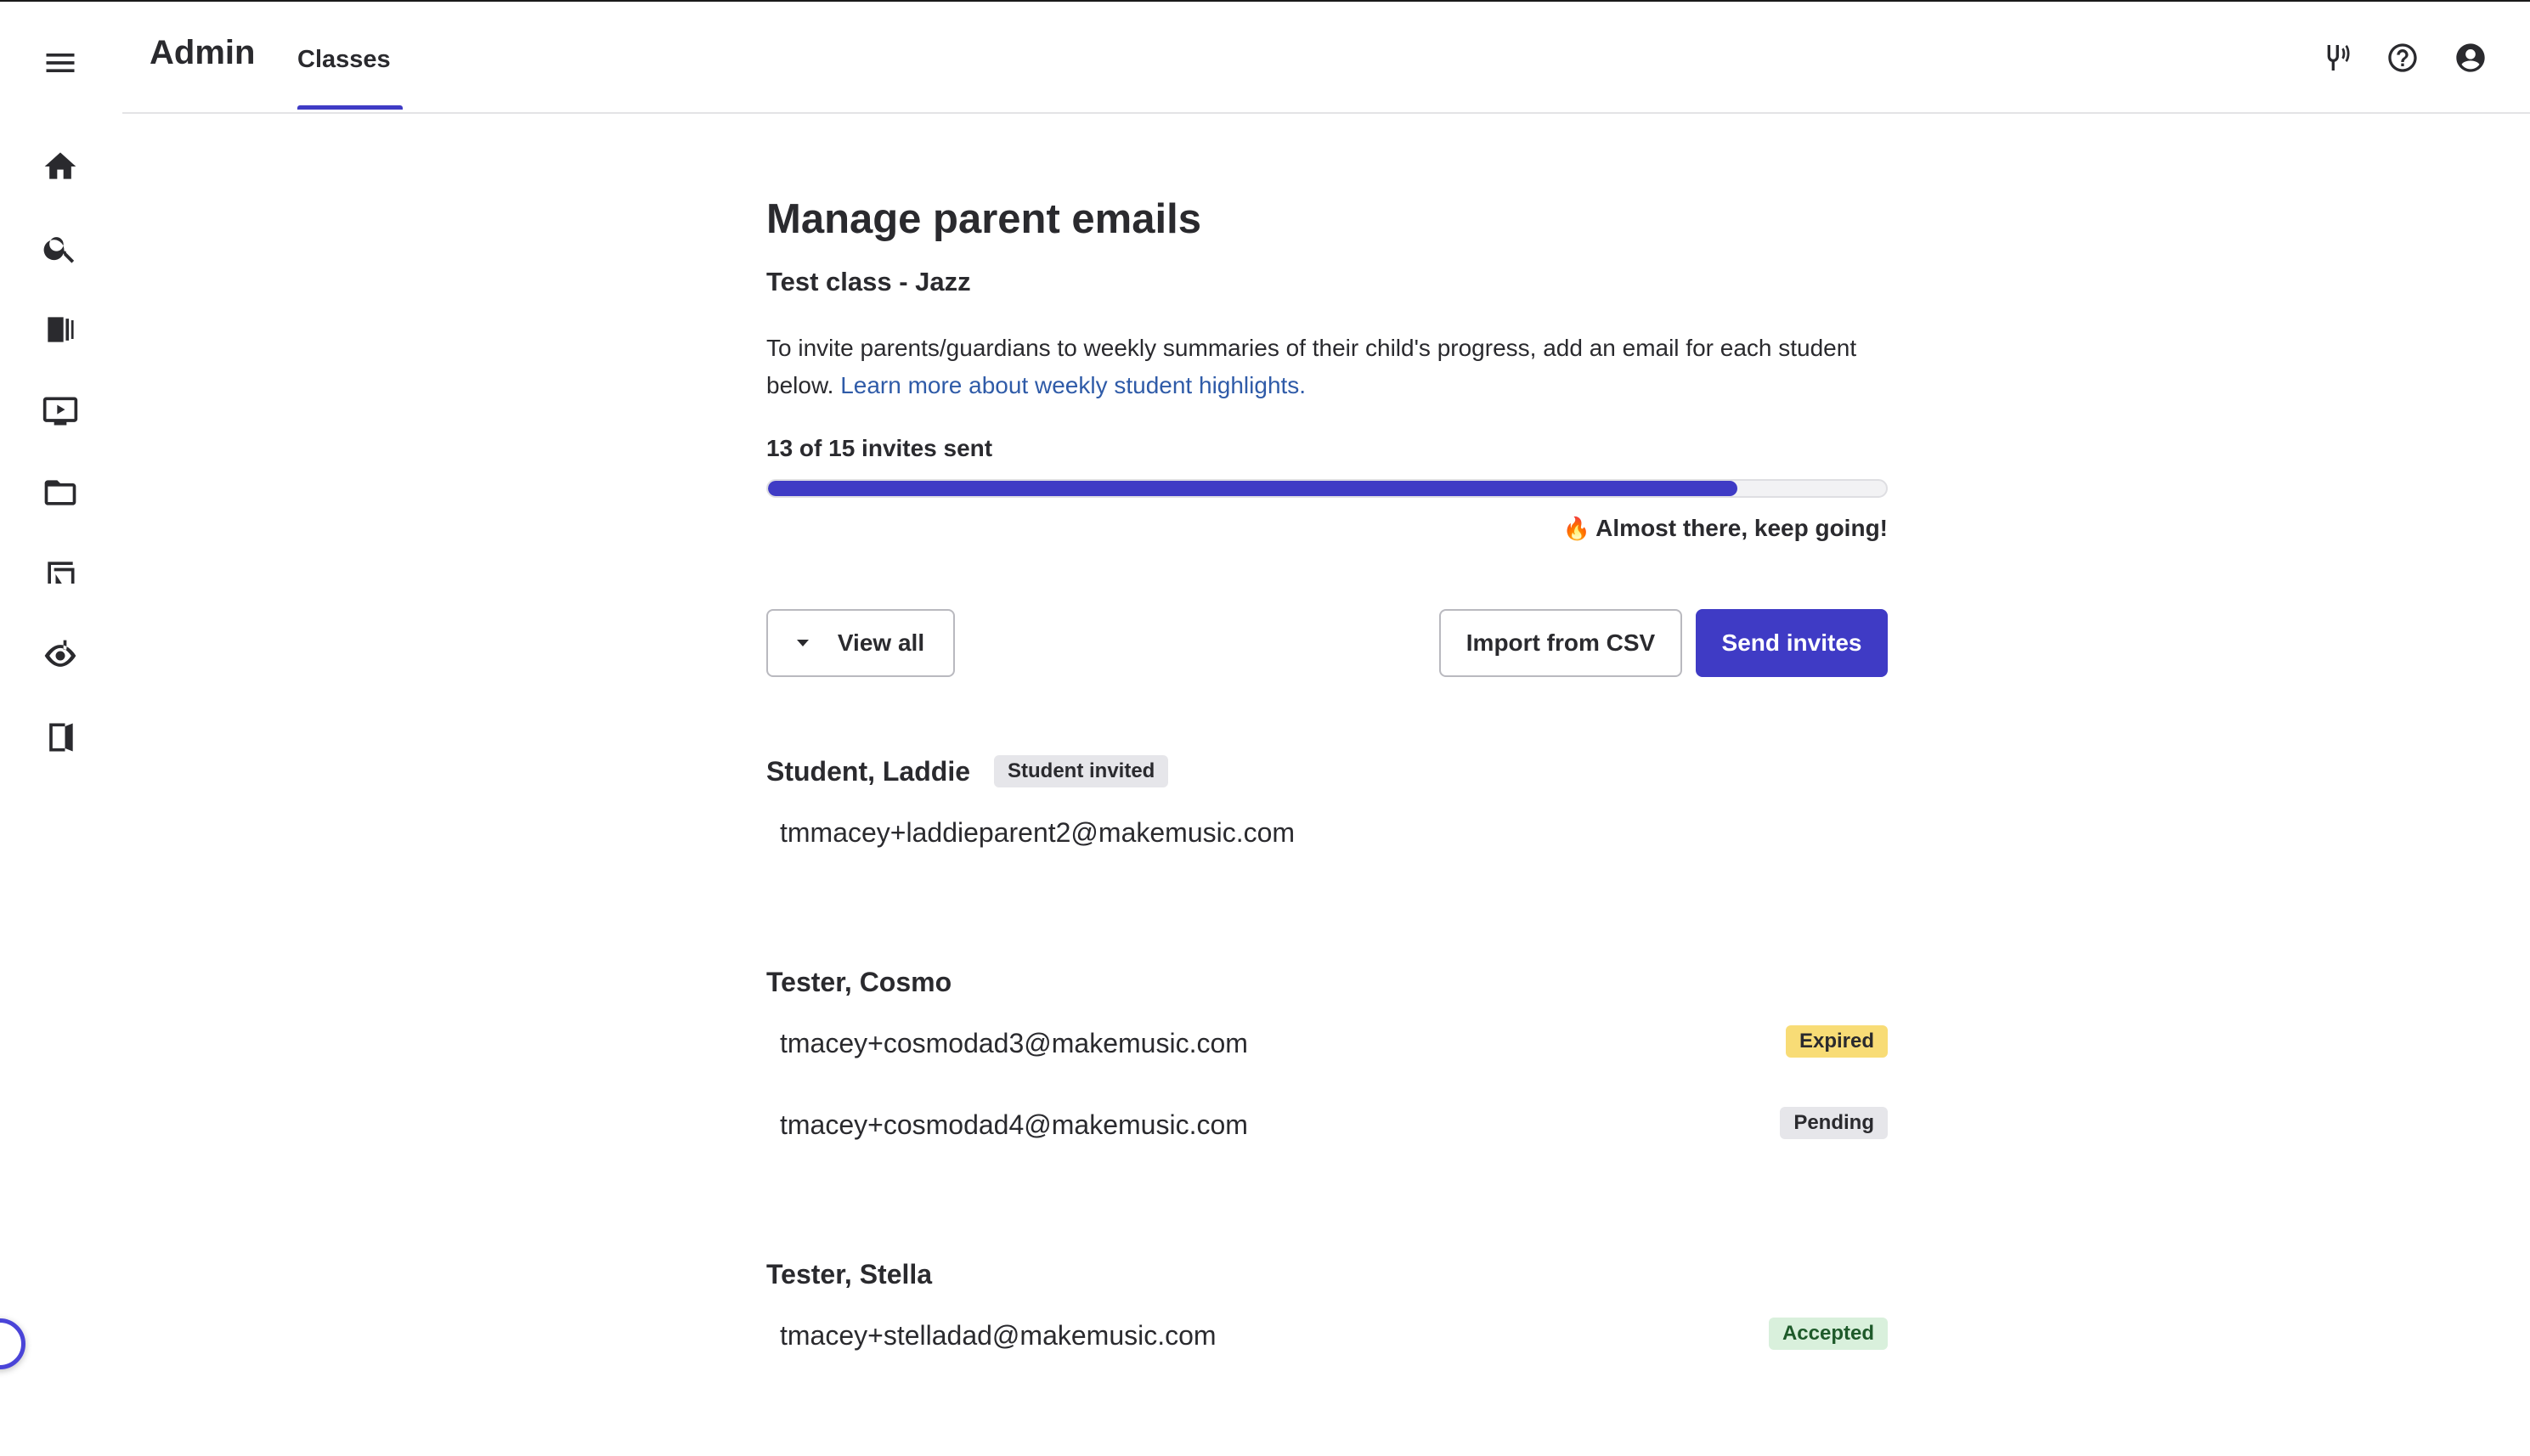 The width and height of the screenshot is (2530, 1456). I want to click on view-all-label: View all, so click(881, 643).